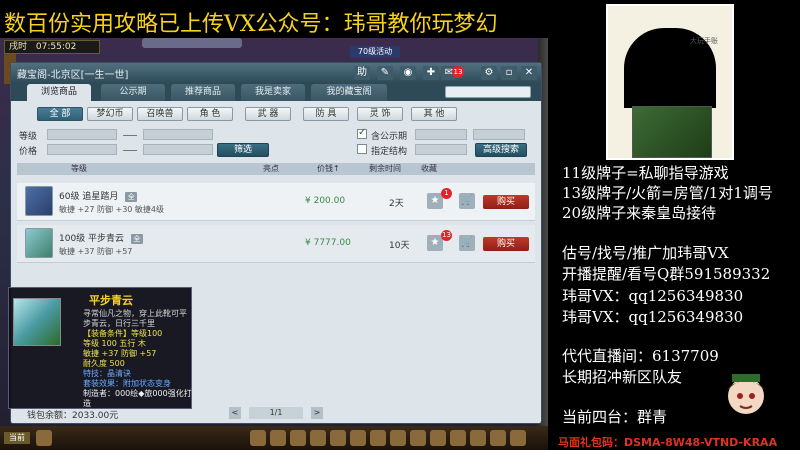  I want to click on event-tag: 70级活动, so click(375, 52).